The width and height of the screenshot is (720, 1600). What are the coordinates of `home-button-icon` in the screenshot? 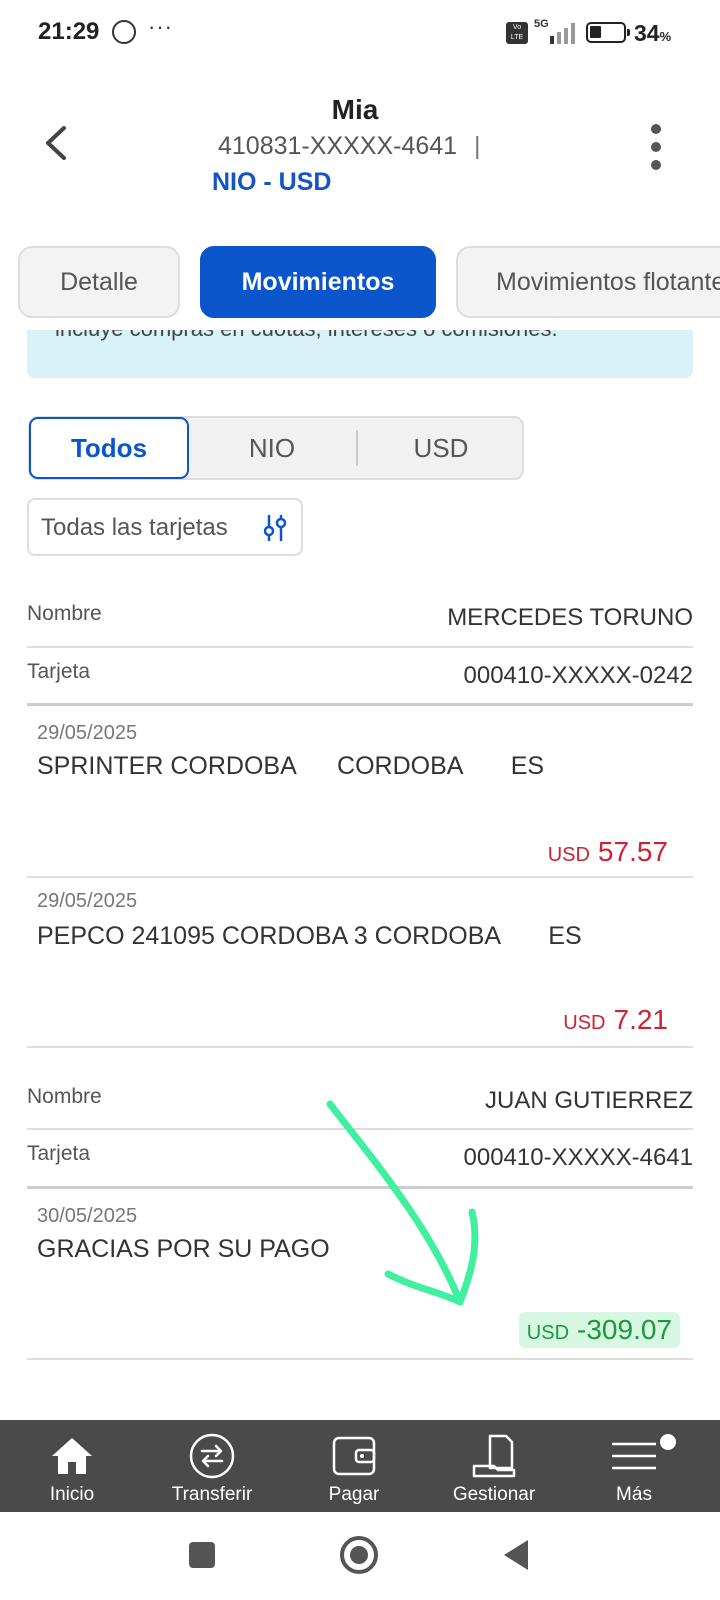 It's located at (359, 1555).